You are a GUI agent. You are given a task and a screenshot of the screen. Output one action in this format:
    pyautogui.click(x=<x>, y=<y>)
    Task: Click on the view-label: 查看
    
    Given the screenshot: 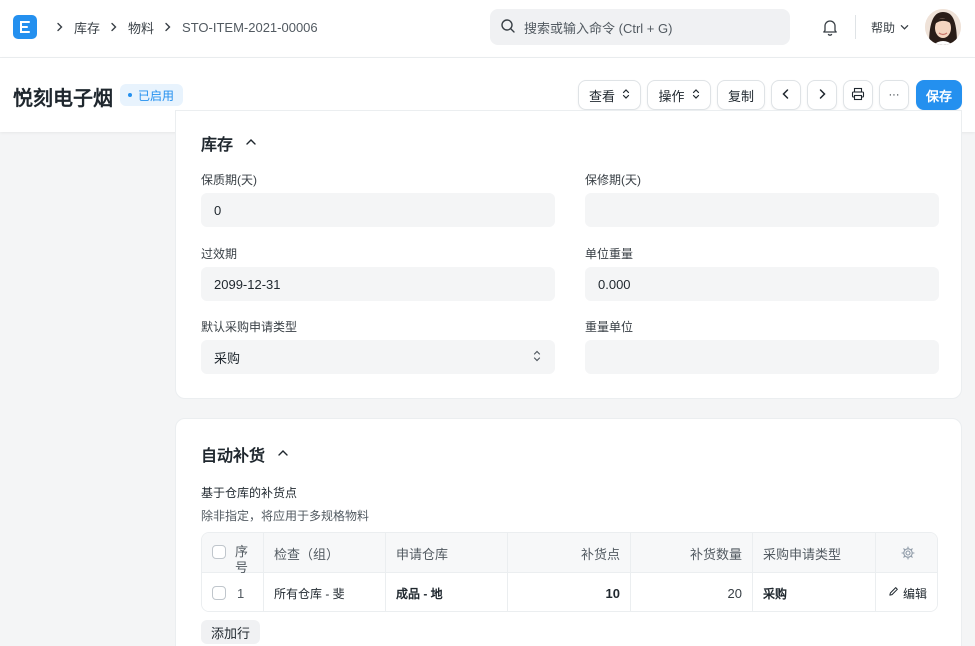 What is the action you would take?
    pyautogui.click(x=601, y=96)
    